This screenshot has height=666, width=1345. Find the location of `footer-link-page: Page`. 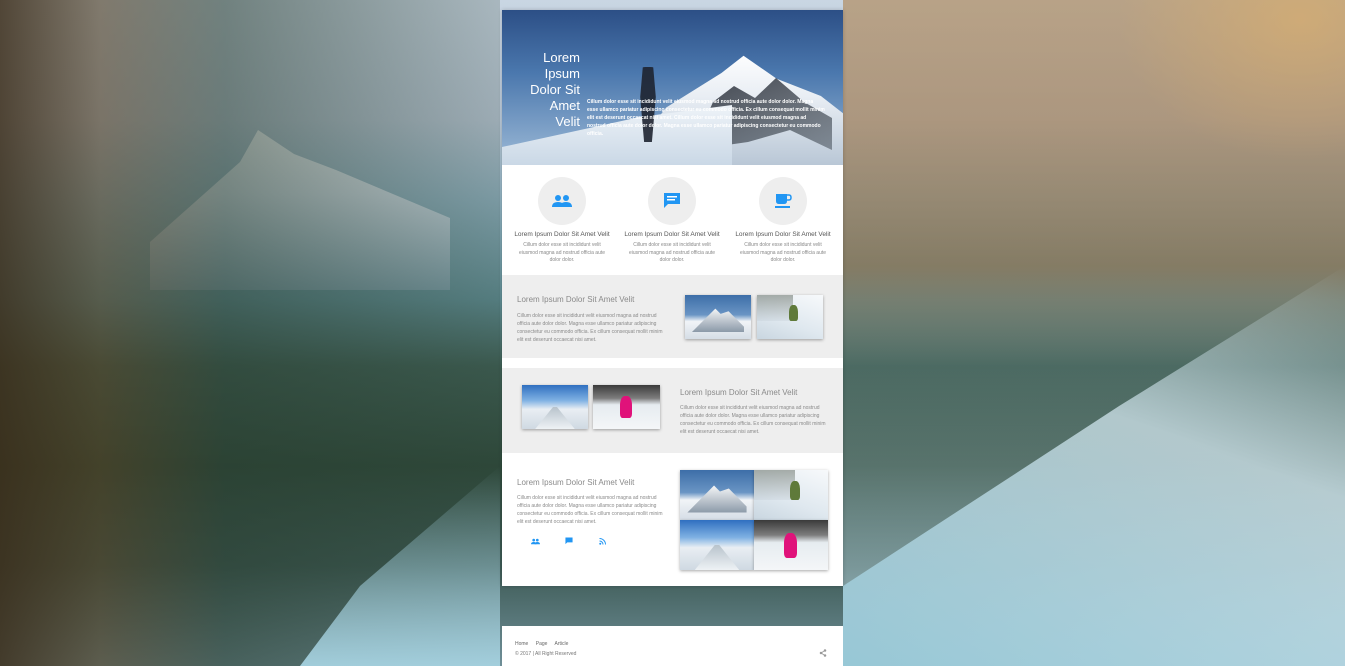

footer-link-page: Page is located at coordinates (542, 644).